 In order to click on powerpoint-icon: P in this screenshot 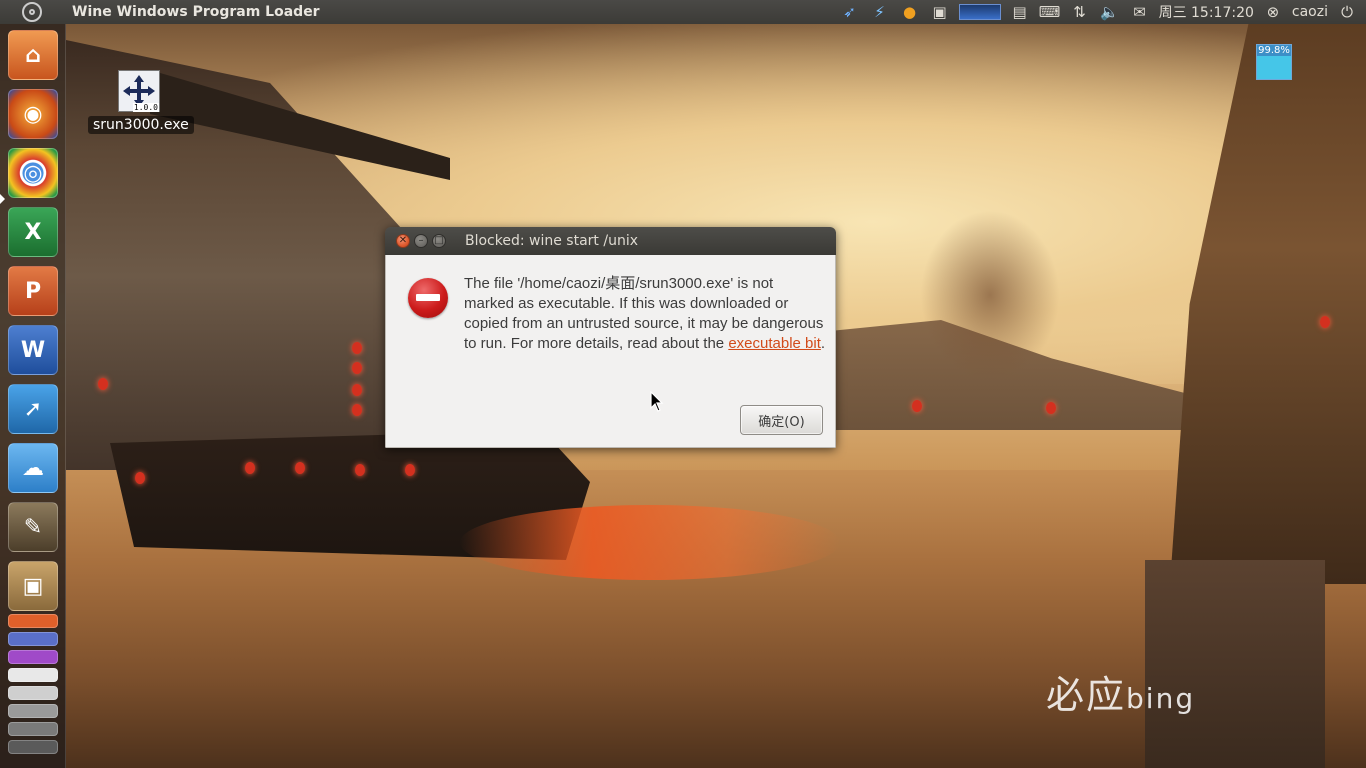, I will do `click(33, 291)`.